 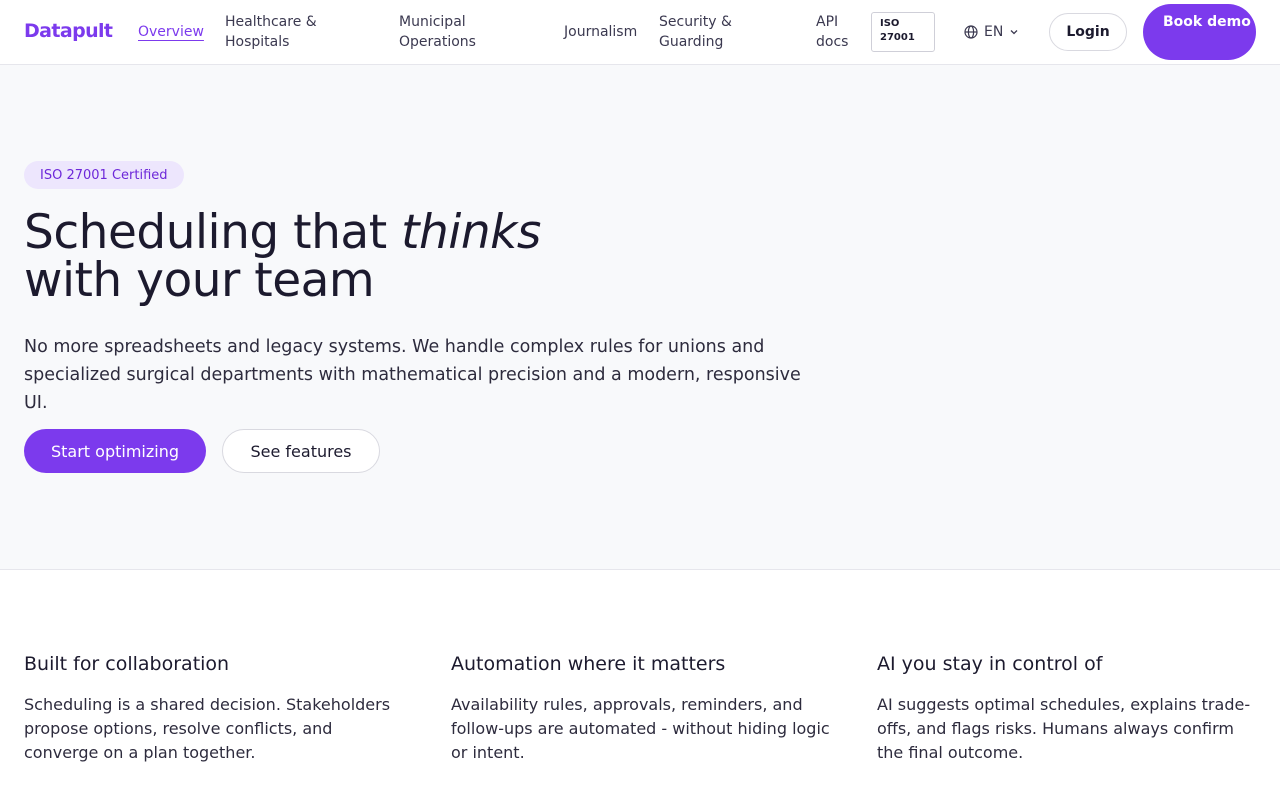 I want to click on hero-headline: Scheduling that thinks with your team, so click(x=282, y=257).